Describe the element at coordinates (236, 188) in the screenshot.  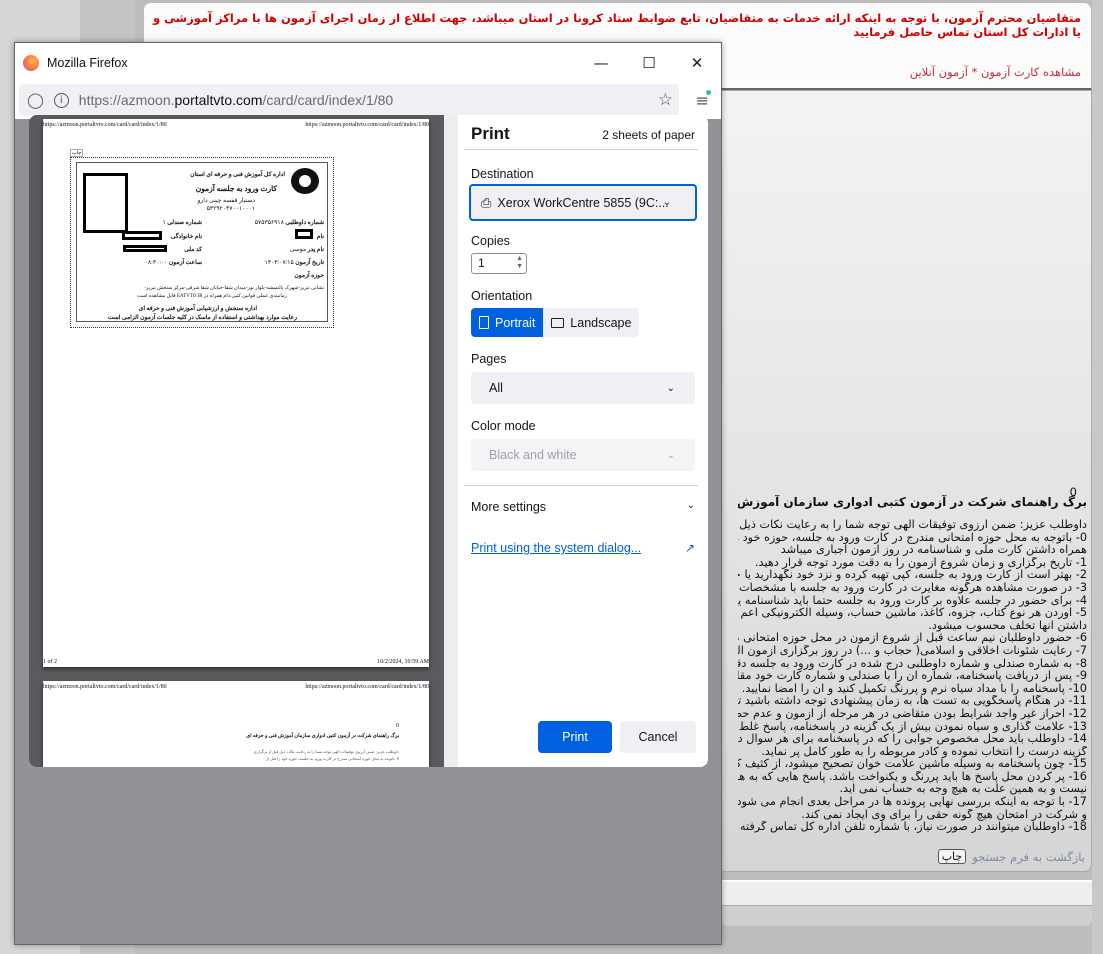
I see `card-title: کارت ورود به جلسه آزمون` at that location.